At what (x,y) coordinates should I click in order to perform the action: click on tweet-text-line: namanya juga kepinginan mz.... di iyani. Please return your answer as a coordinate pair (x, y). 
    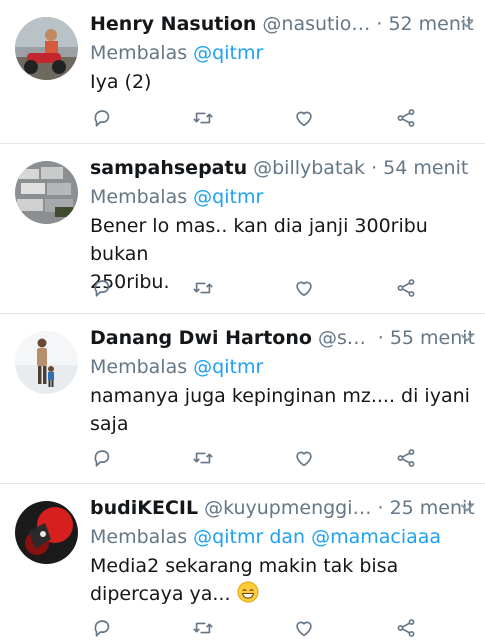
    Looking at the image, I should click on (280, 396).